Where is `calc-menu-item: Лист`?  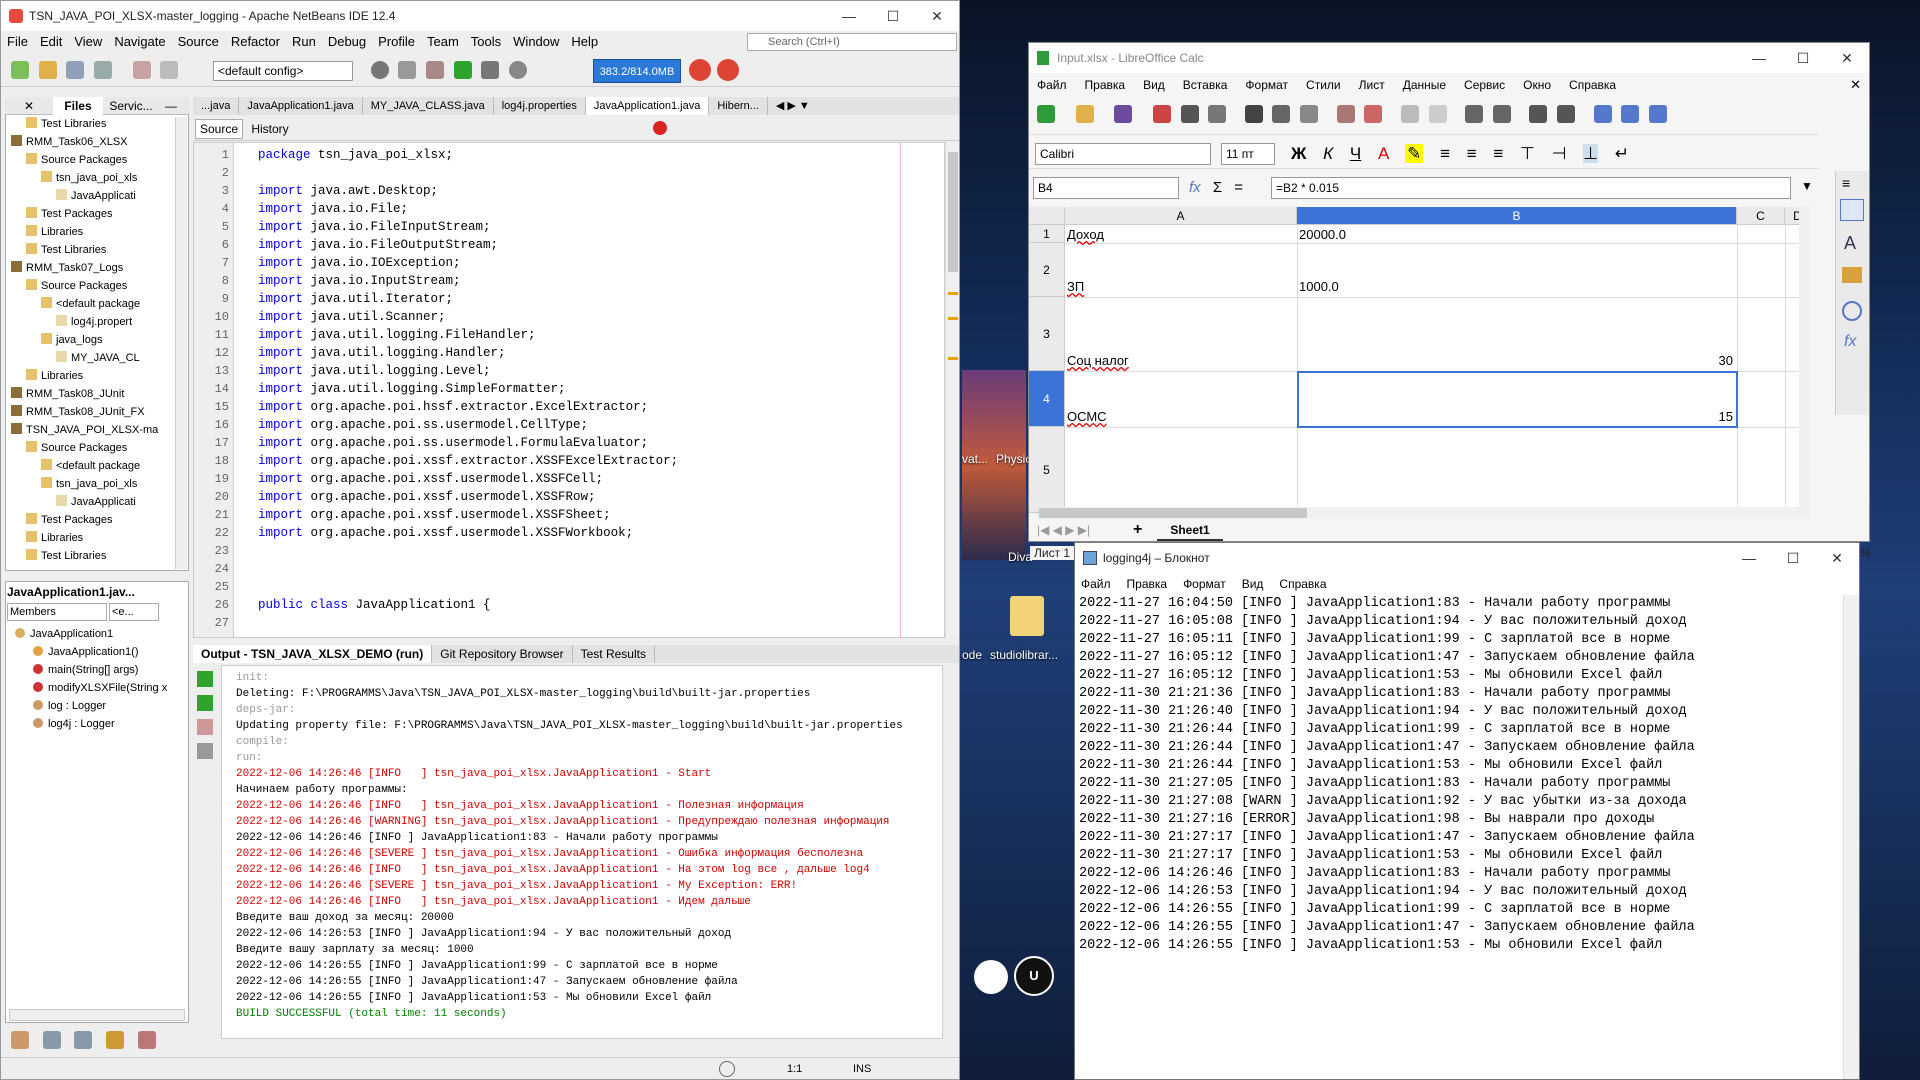 calc-menu-item: Лист is located at coordinates (1372, 85).